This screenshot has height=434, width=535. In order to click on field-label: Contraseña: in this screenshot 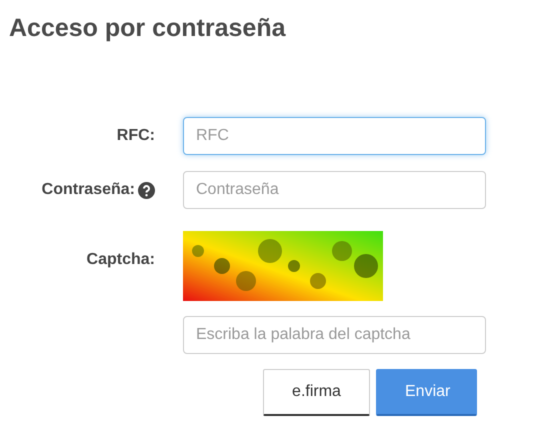, I will do `click(88, 190)`.